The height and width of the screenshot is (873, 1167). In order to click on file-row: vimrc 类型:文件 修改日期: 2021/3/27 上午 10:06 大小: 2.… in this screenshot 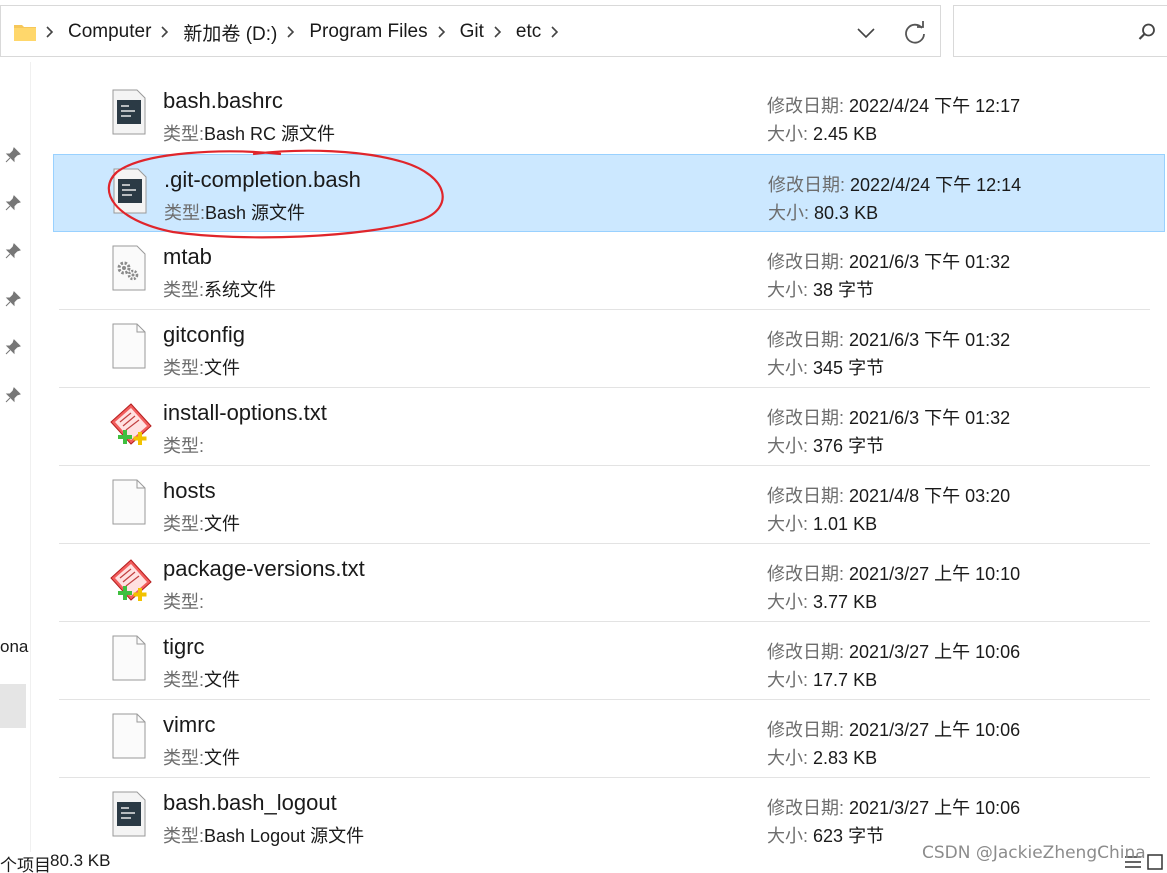, I will do `click(604, 739)`.